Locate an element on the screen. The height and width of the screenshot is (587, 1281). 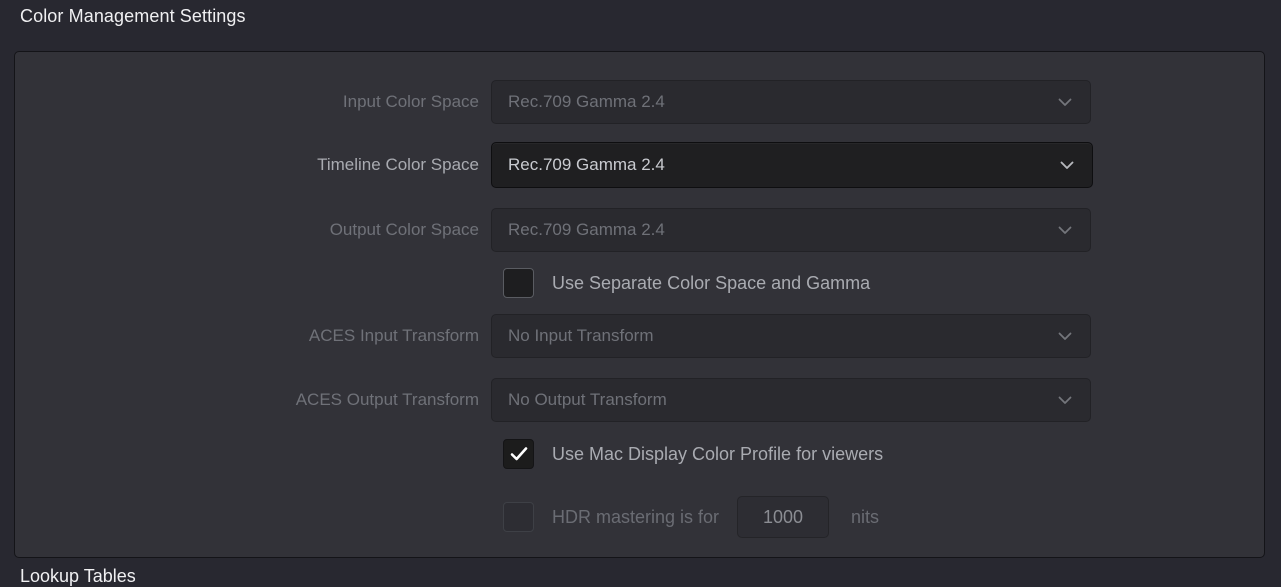
row-aces-input-transform: ACES Input Transform No Input Transform is located at coordinates (639, 336).